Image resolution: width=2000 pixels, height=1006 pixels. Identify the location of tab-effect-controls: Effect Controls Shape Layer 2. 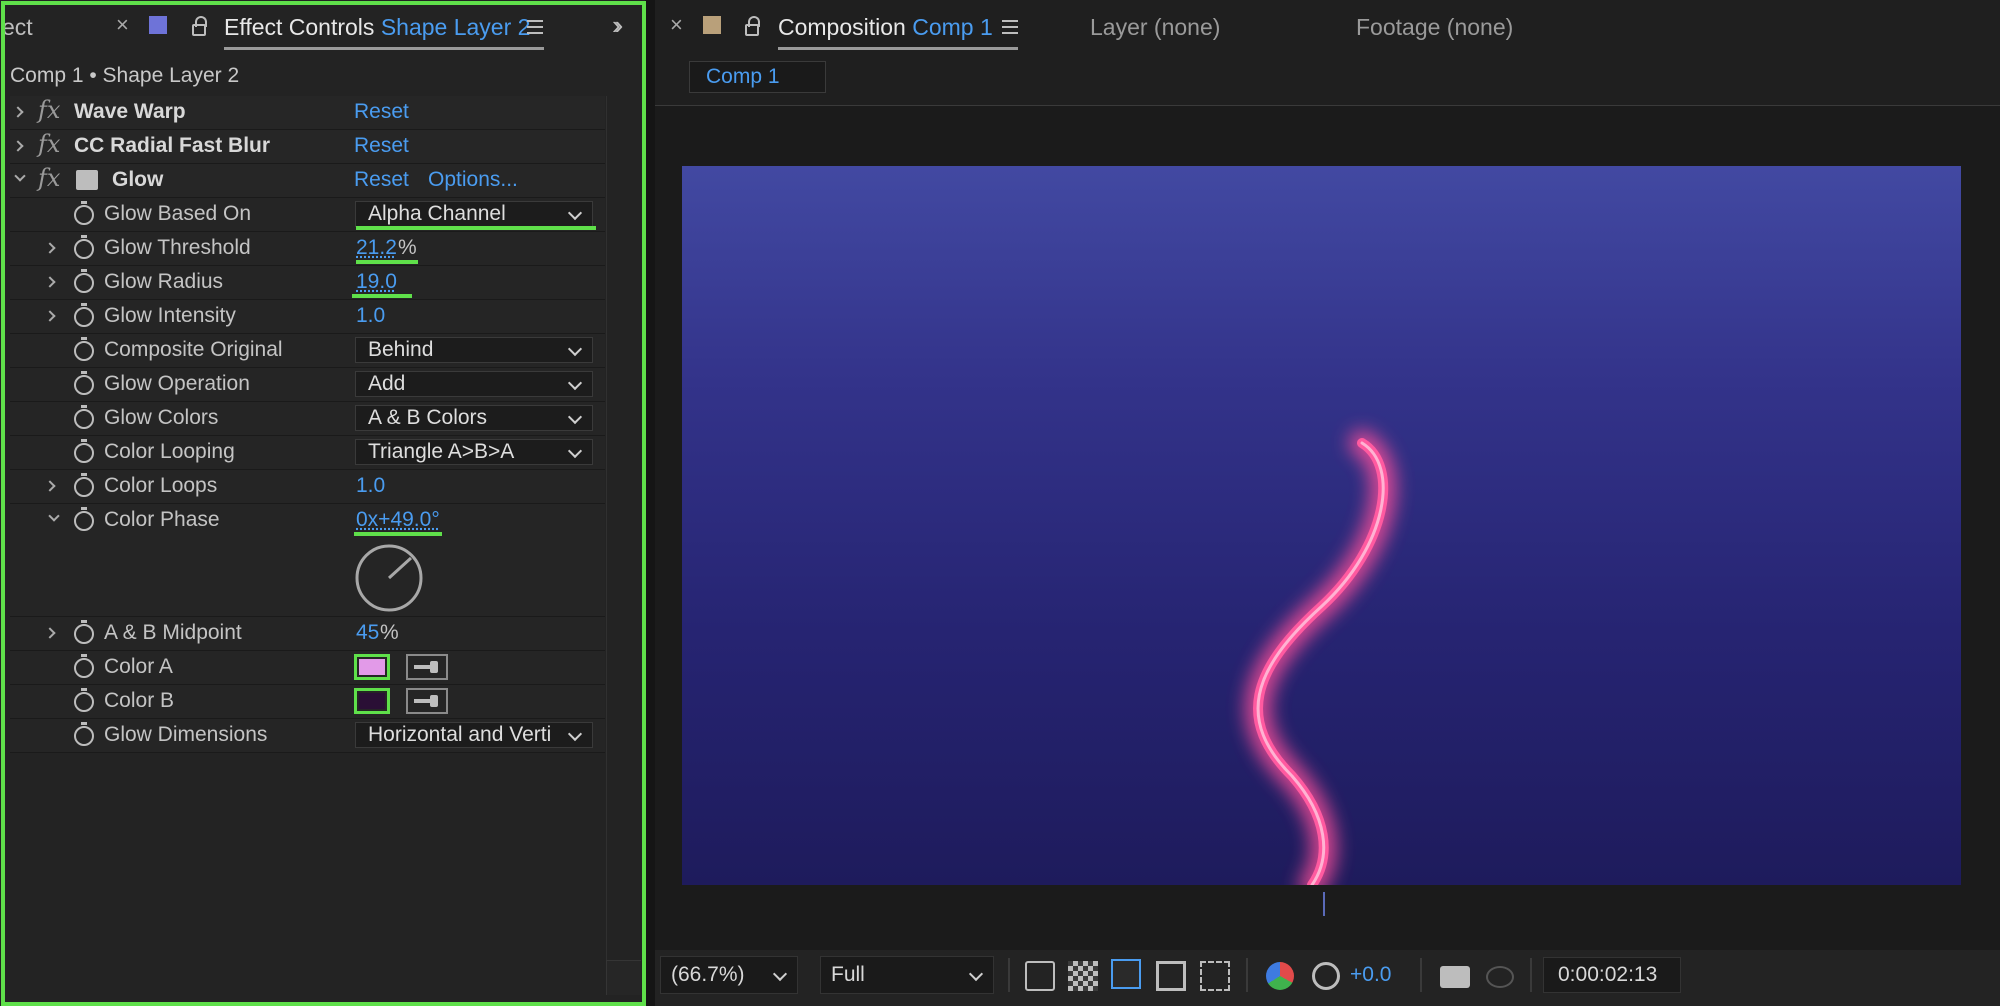
(377, 27).